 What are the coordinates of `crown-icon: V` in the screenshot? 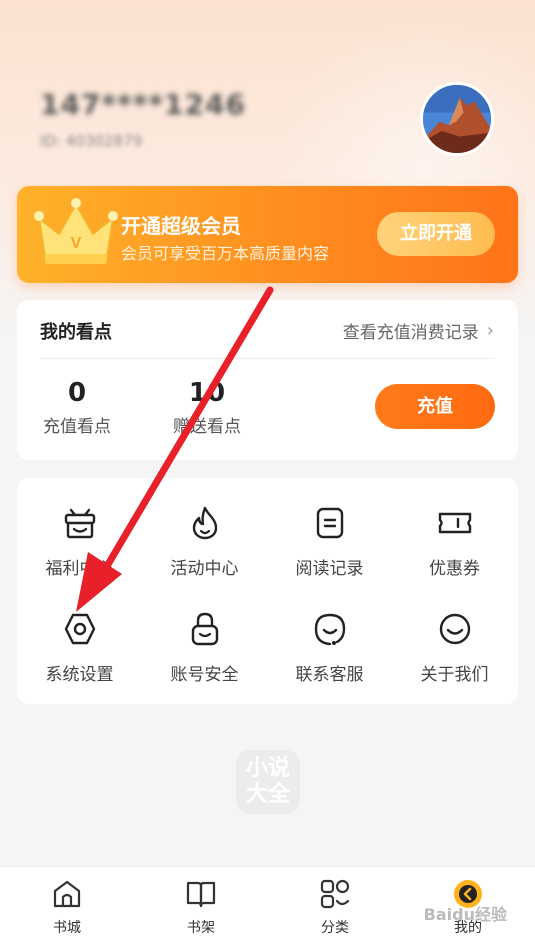 It's located at (76, 231).